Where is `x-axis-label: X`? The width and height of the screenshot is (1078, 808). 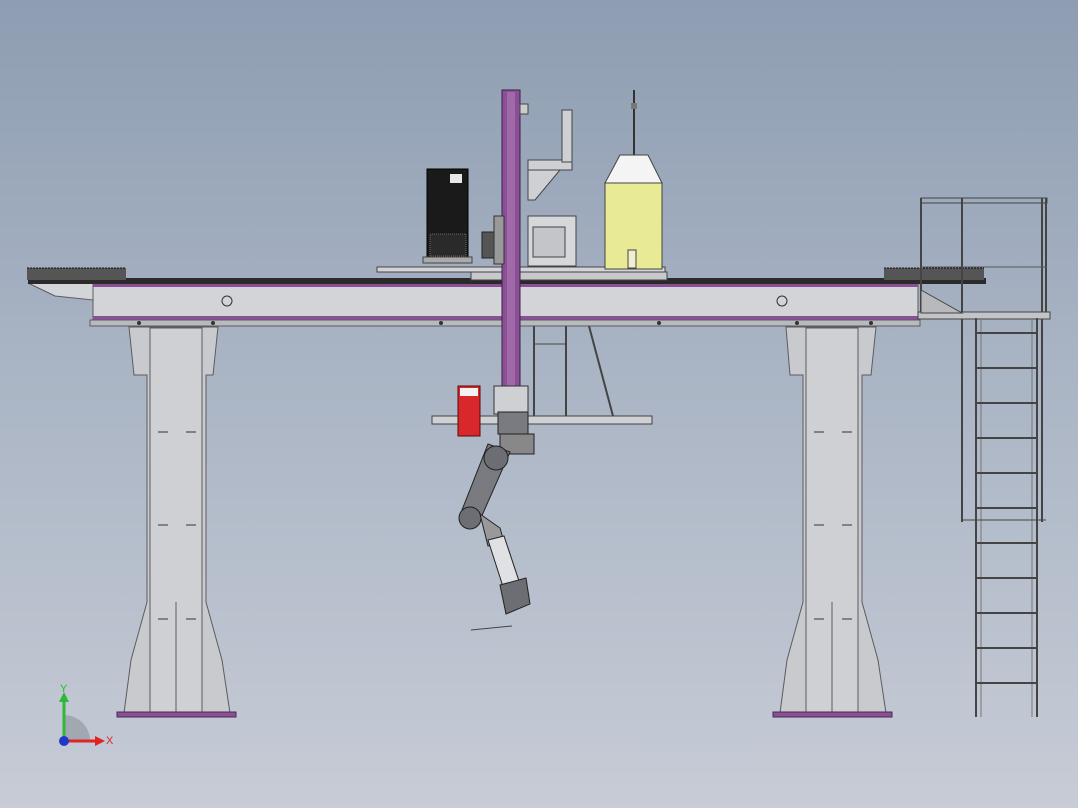
x-axis-label: X is located at coordinates (110, 741).